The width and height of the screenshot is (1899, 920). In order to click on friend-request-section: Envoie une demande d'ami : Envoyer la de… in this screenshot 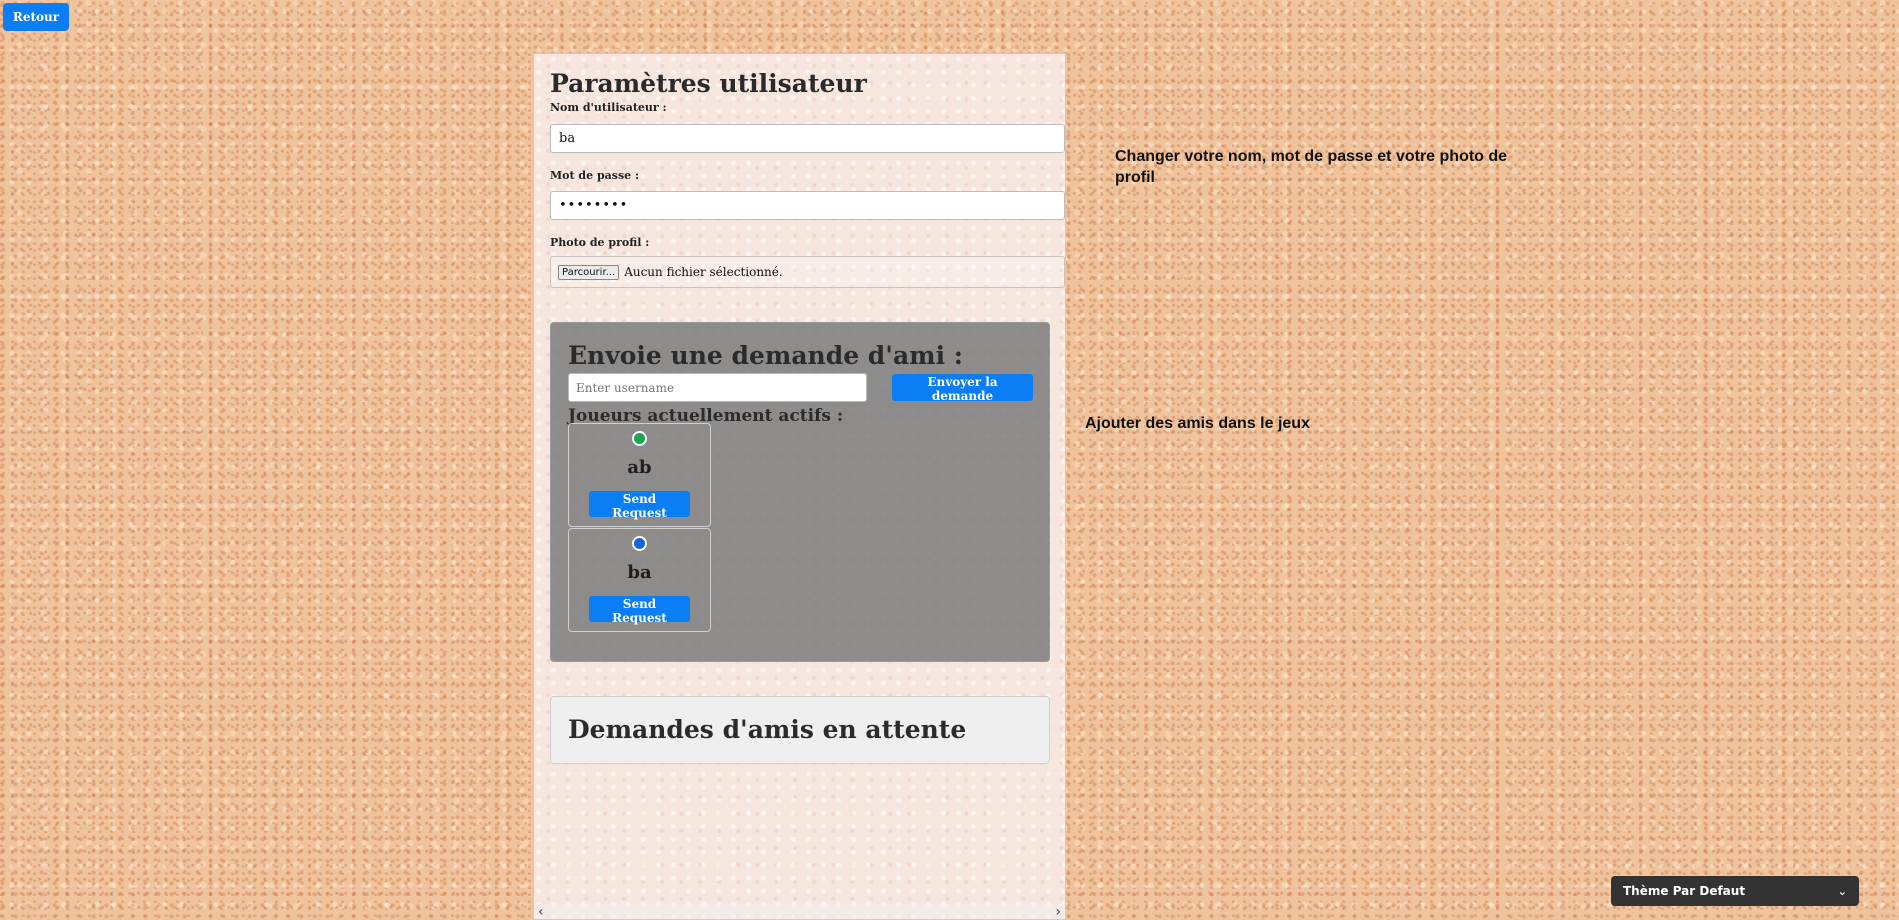, I will do `click(800, 492)`.